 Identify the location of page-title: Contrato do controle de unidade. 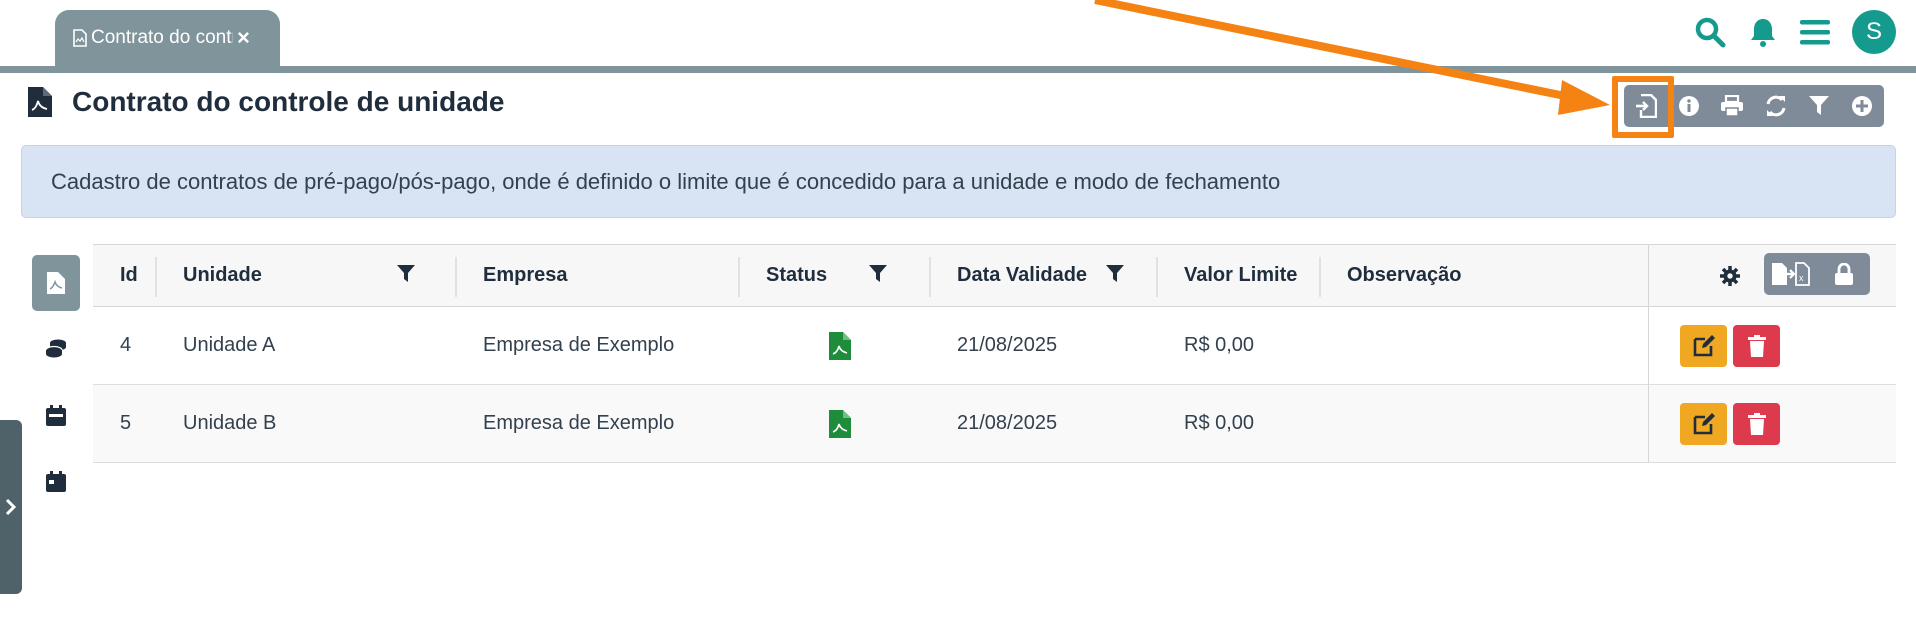
(288, 101).